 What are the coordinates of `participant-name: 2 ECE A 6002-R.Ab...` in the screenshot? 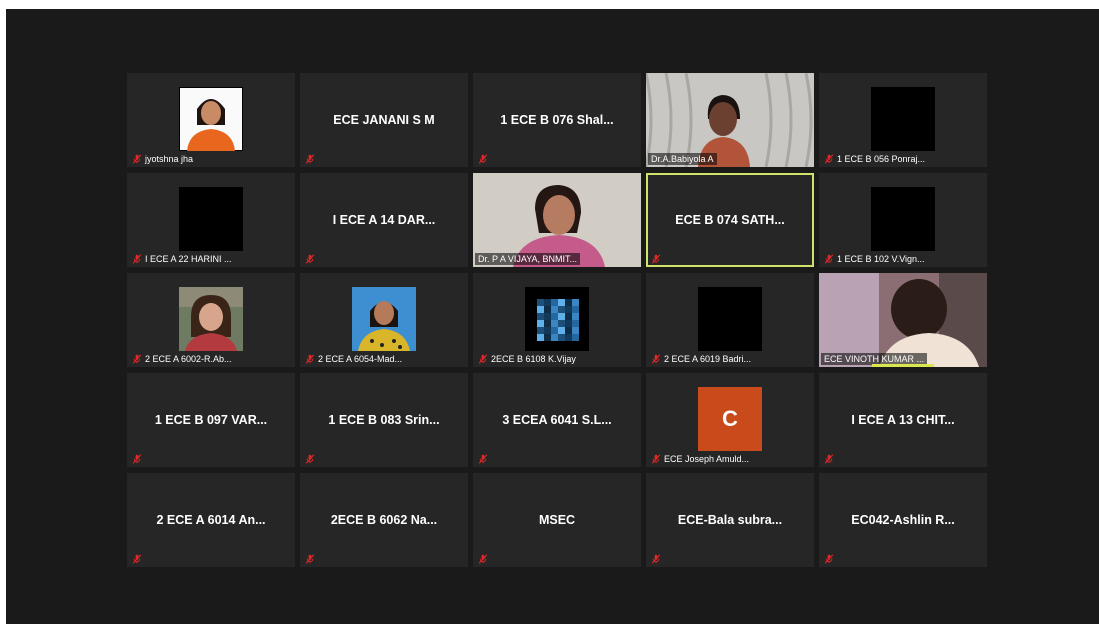 It's located at (188, 359).